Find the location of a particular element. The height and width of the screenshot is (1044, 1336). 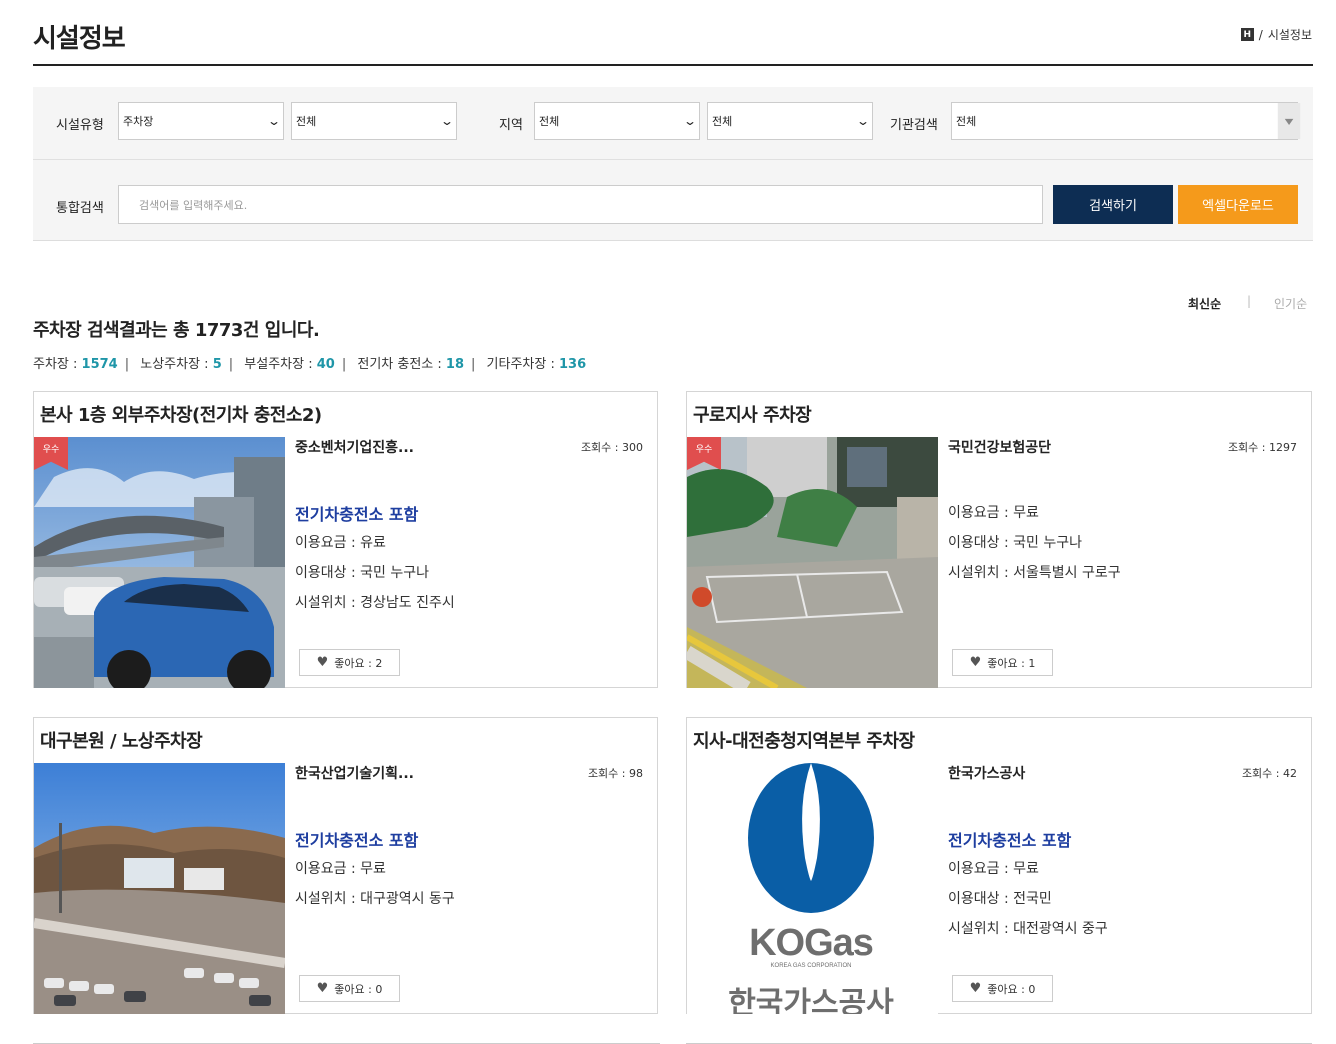

facility-photo is located at coordinates (159, 888).